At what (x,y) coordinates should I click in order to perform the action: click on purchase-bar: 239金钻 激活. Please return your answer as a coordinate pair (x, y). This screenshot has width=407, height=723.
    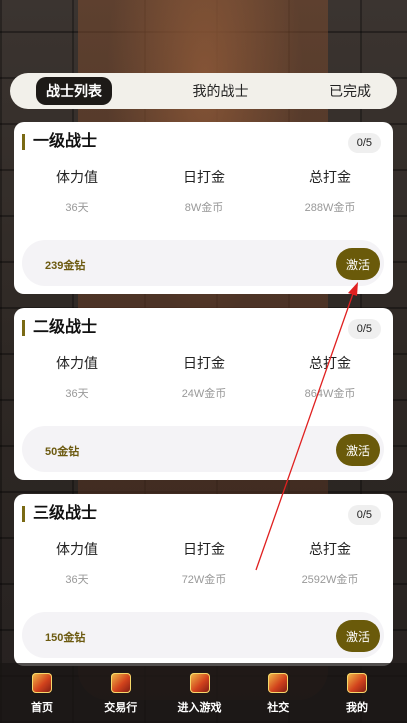
    Looking at the image, I should click on (203, 263).